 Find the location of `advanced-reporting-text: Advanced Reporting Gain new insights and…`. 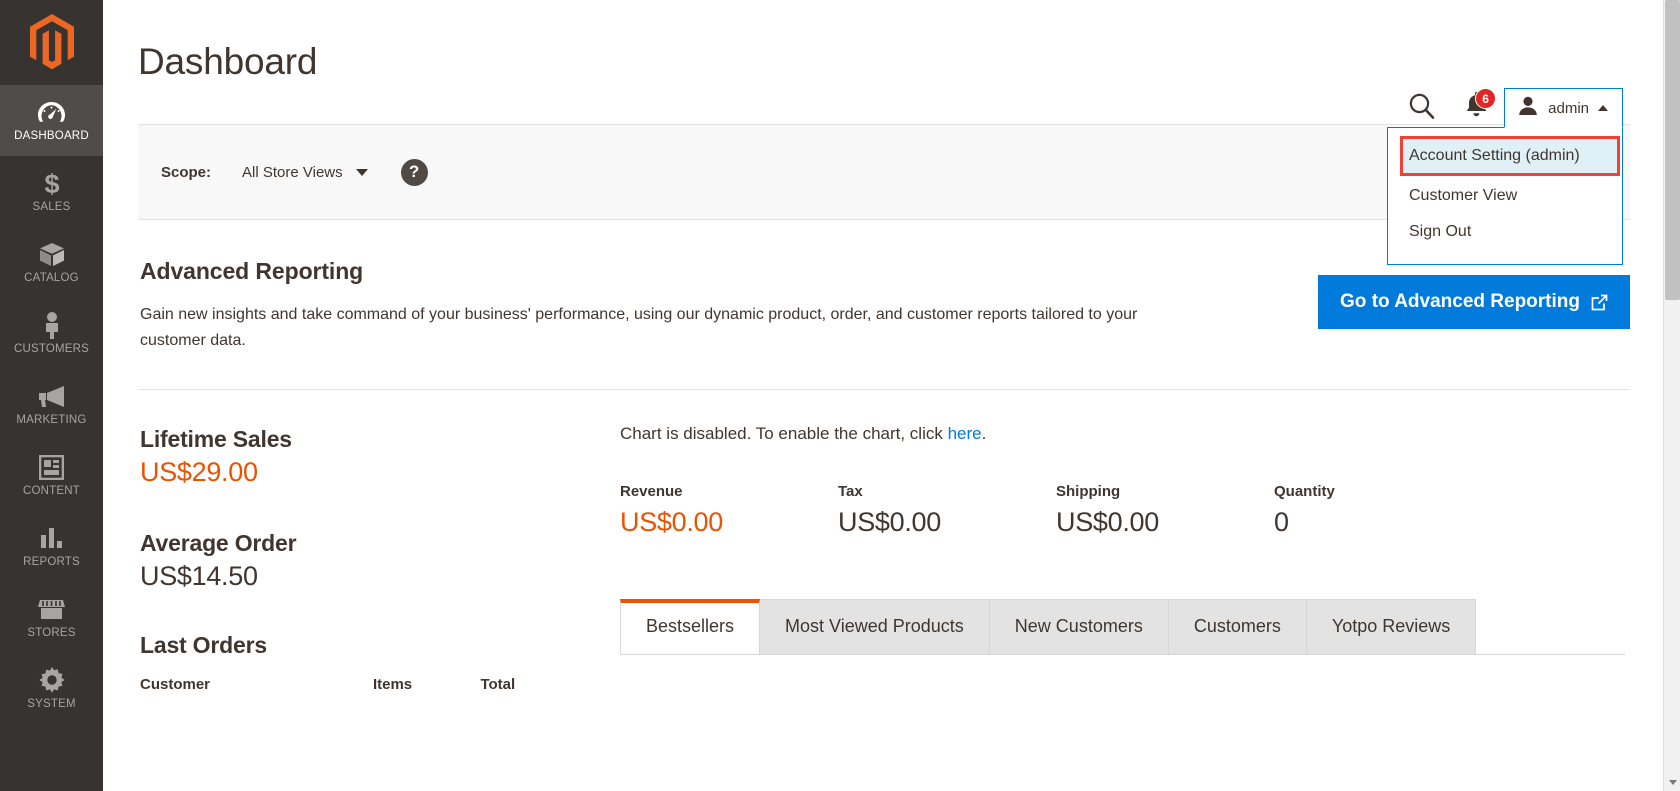

advanced-reporting-text: Advanced Reporting Gain new insights and… is located at coordinates (654, 305).